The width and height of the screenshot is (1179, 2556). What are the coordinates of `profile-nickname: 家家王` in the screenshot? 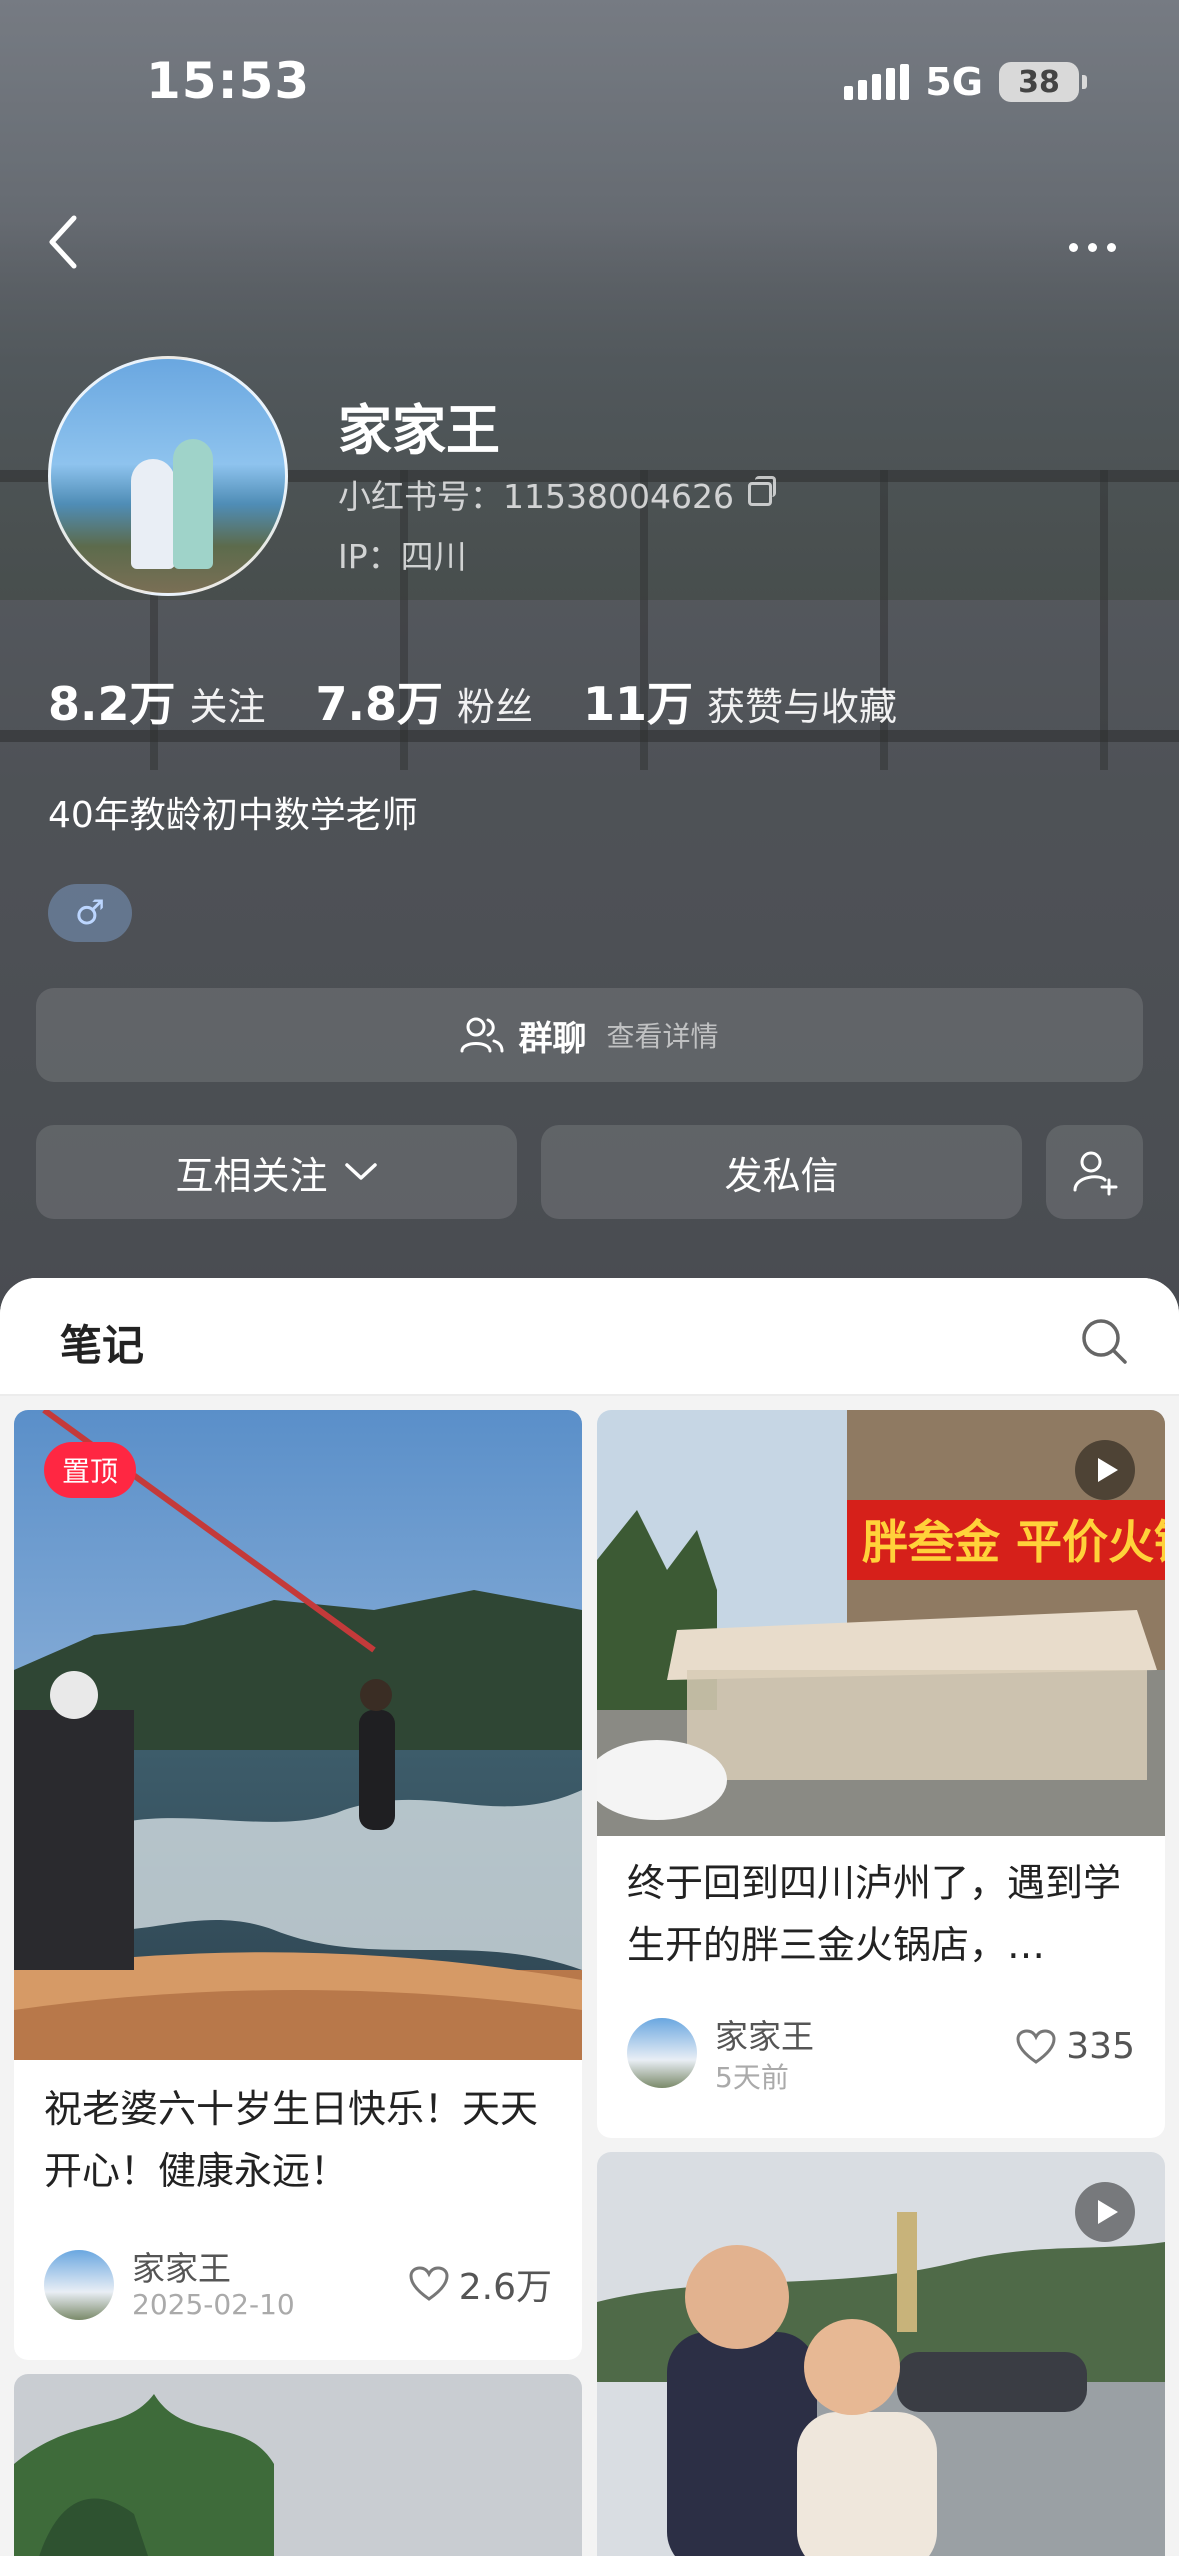 It's located at (419, 430).